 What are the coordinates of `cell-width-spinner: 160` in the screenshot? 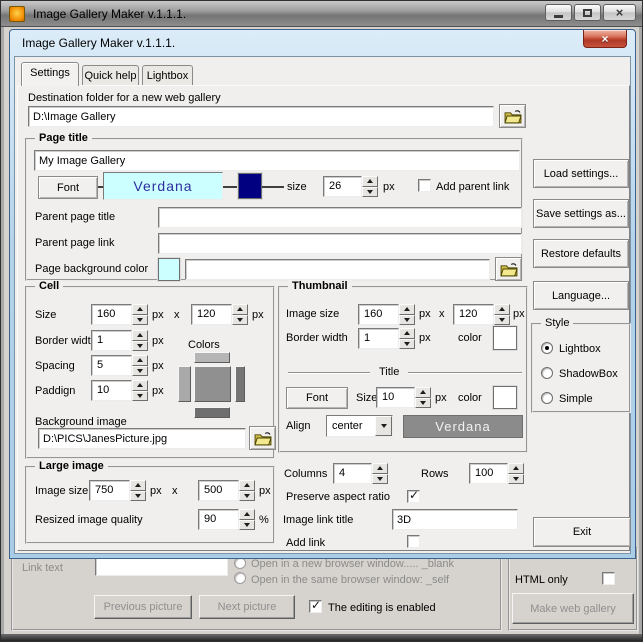 It's located at (119, 314).